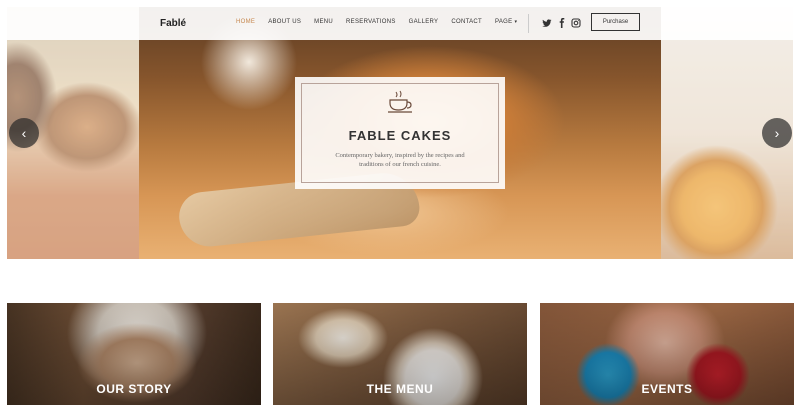  I want to click on facebook-icon, so click(562, 23).